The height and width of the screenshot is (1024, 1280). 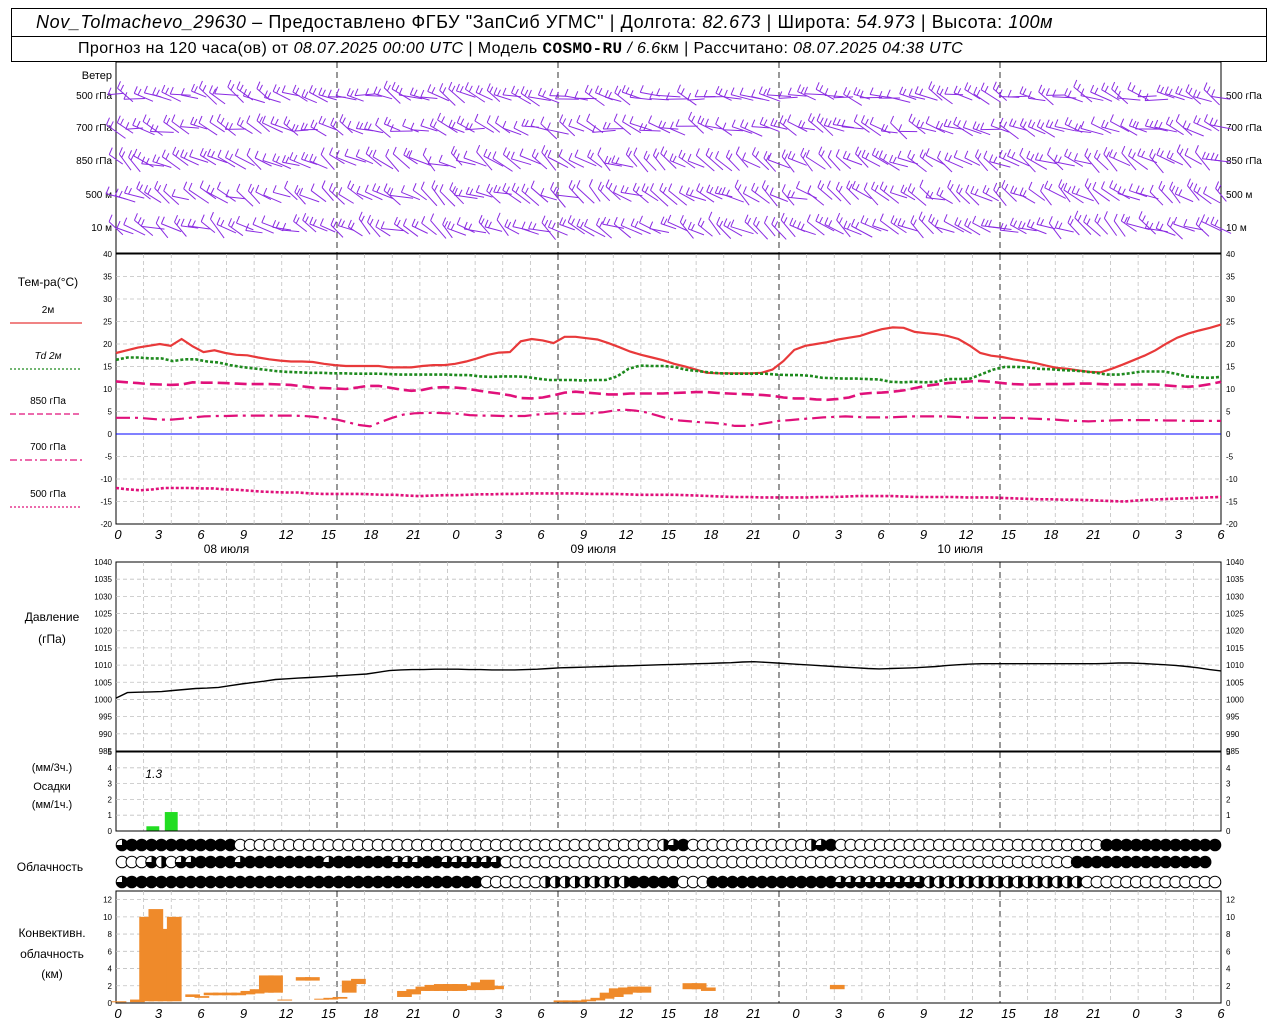 I want to click on legend-label: 700 гПа, so click(x=48, y=447).